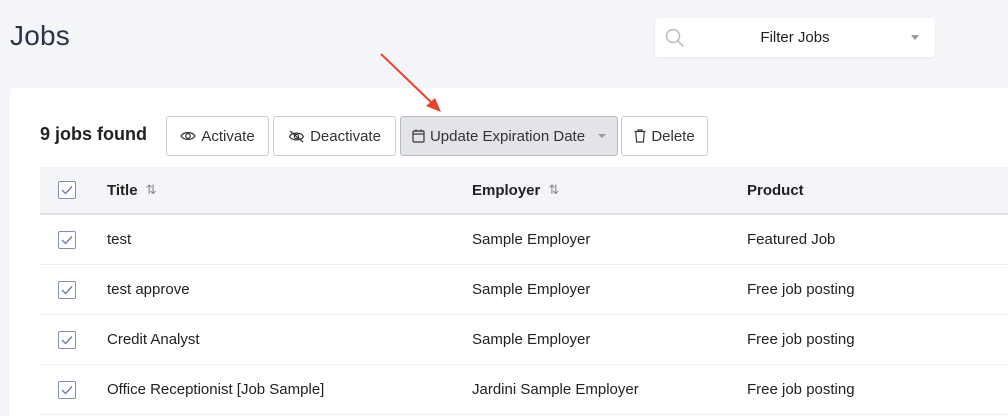 The height and width of the screenshot is (416, 1008). I want to click on column-header-employer-label: Employer, so click(506, 190).